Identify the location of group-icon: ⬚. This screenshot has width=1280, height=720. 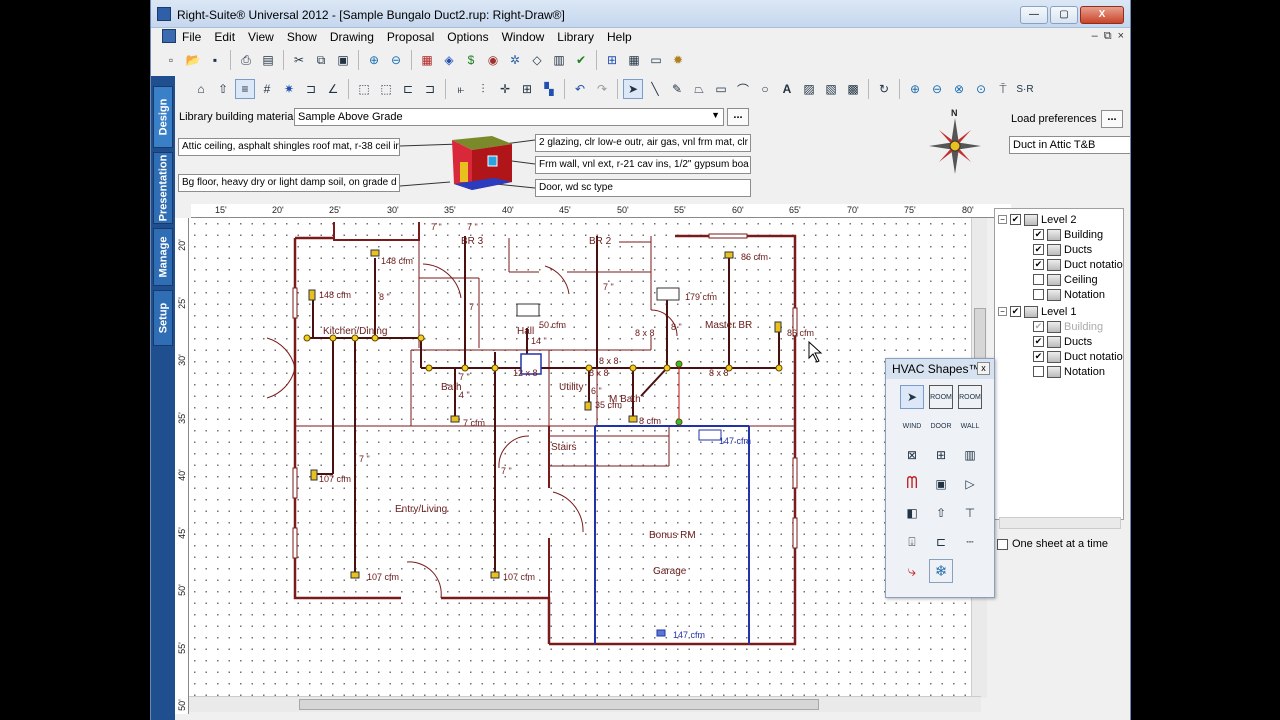
(364, 89).